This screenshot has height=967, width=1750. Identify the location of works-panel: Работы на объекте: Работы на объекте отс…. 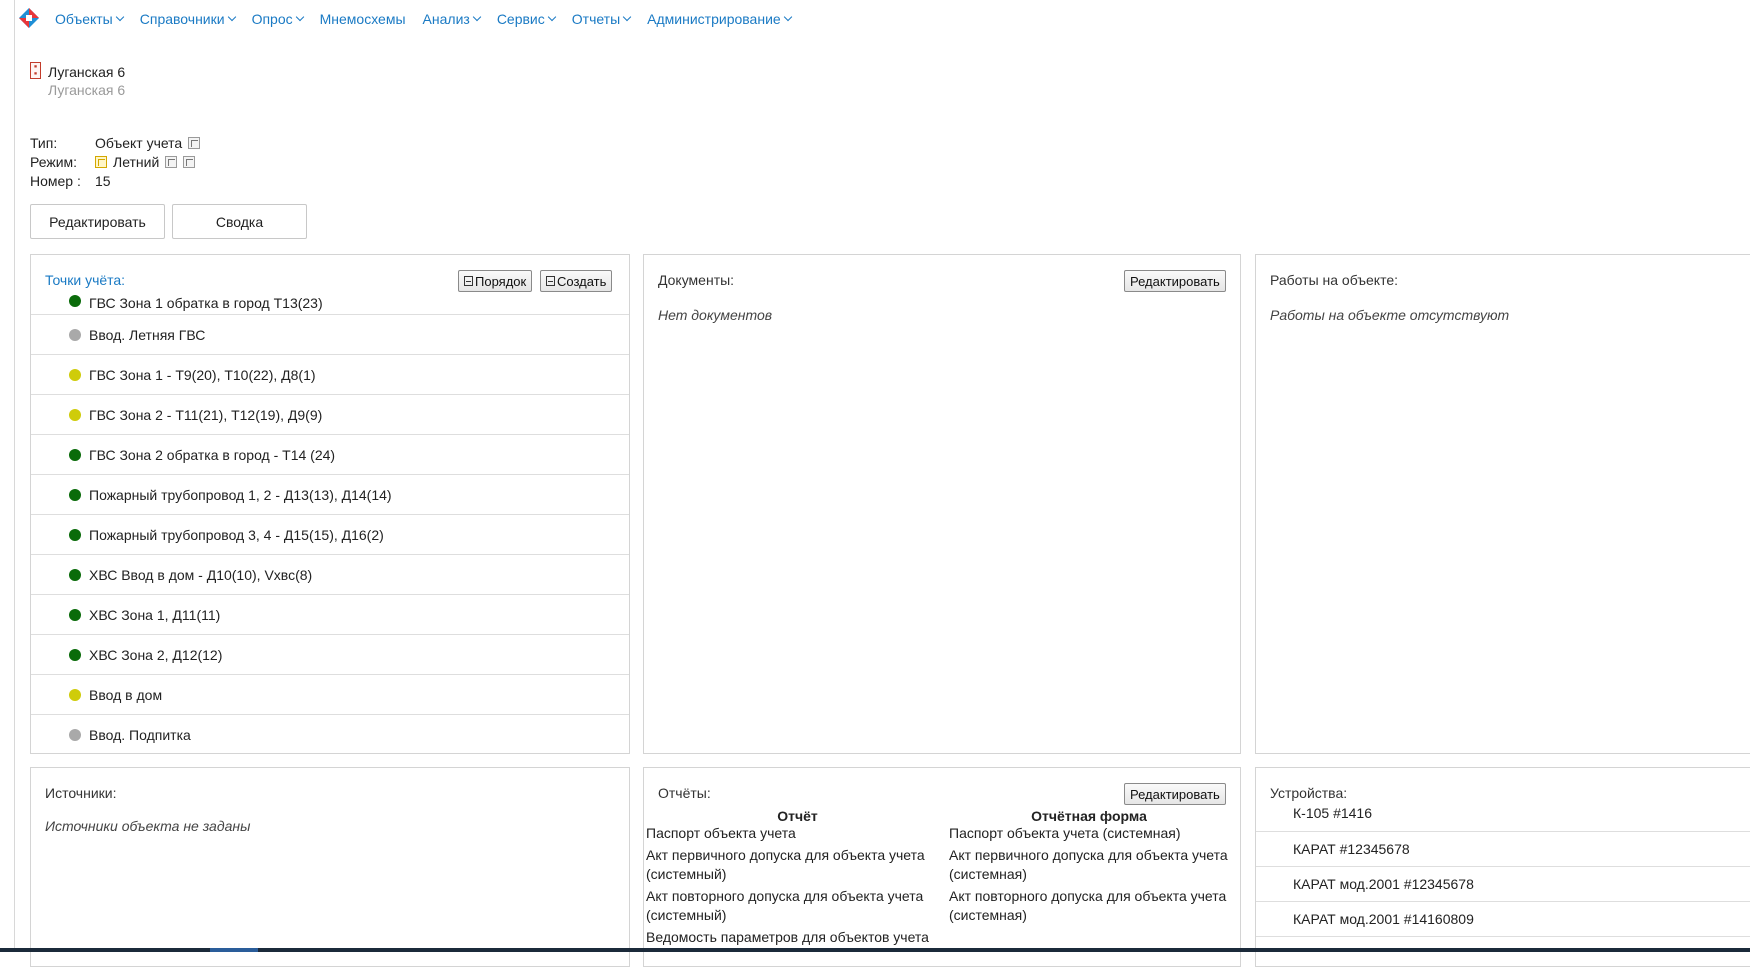
(1502, 504).